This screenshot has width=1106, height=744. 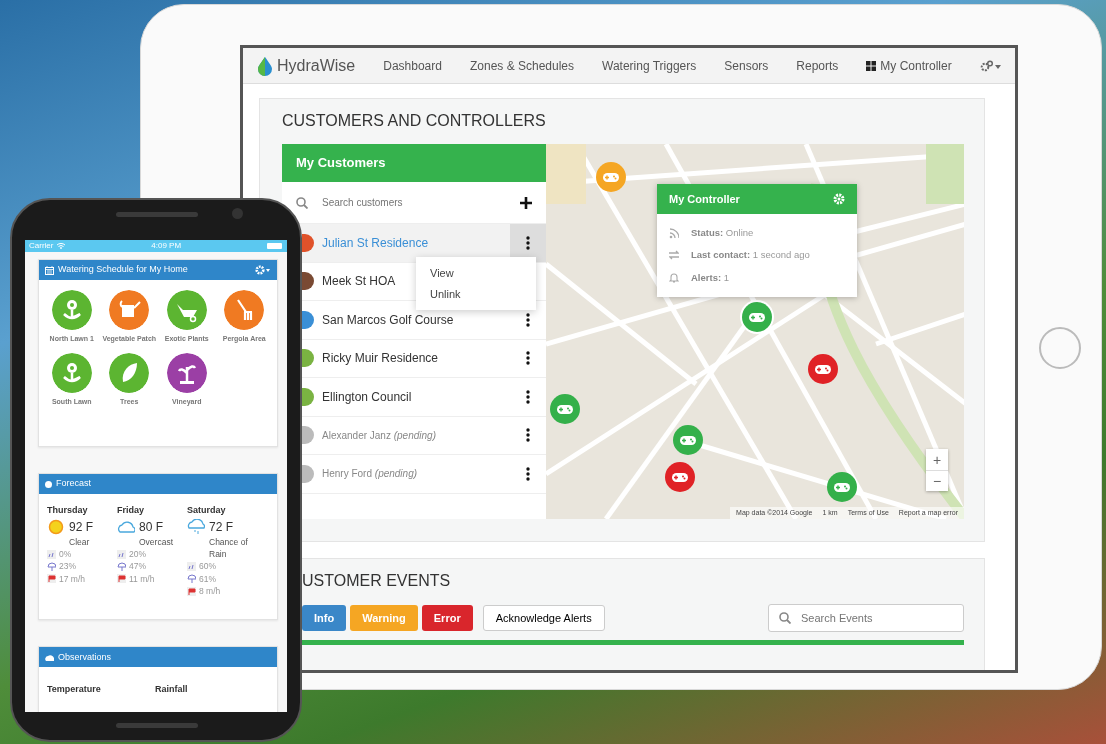 I want to click on condition-text: Clear, so click(x=79, y=541).